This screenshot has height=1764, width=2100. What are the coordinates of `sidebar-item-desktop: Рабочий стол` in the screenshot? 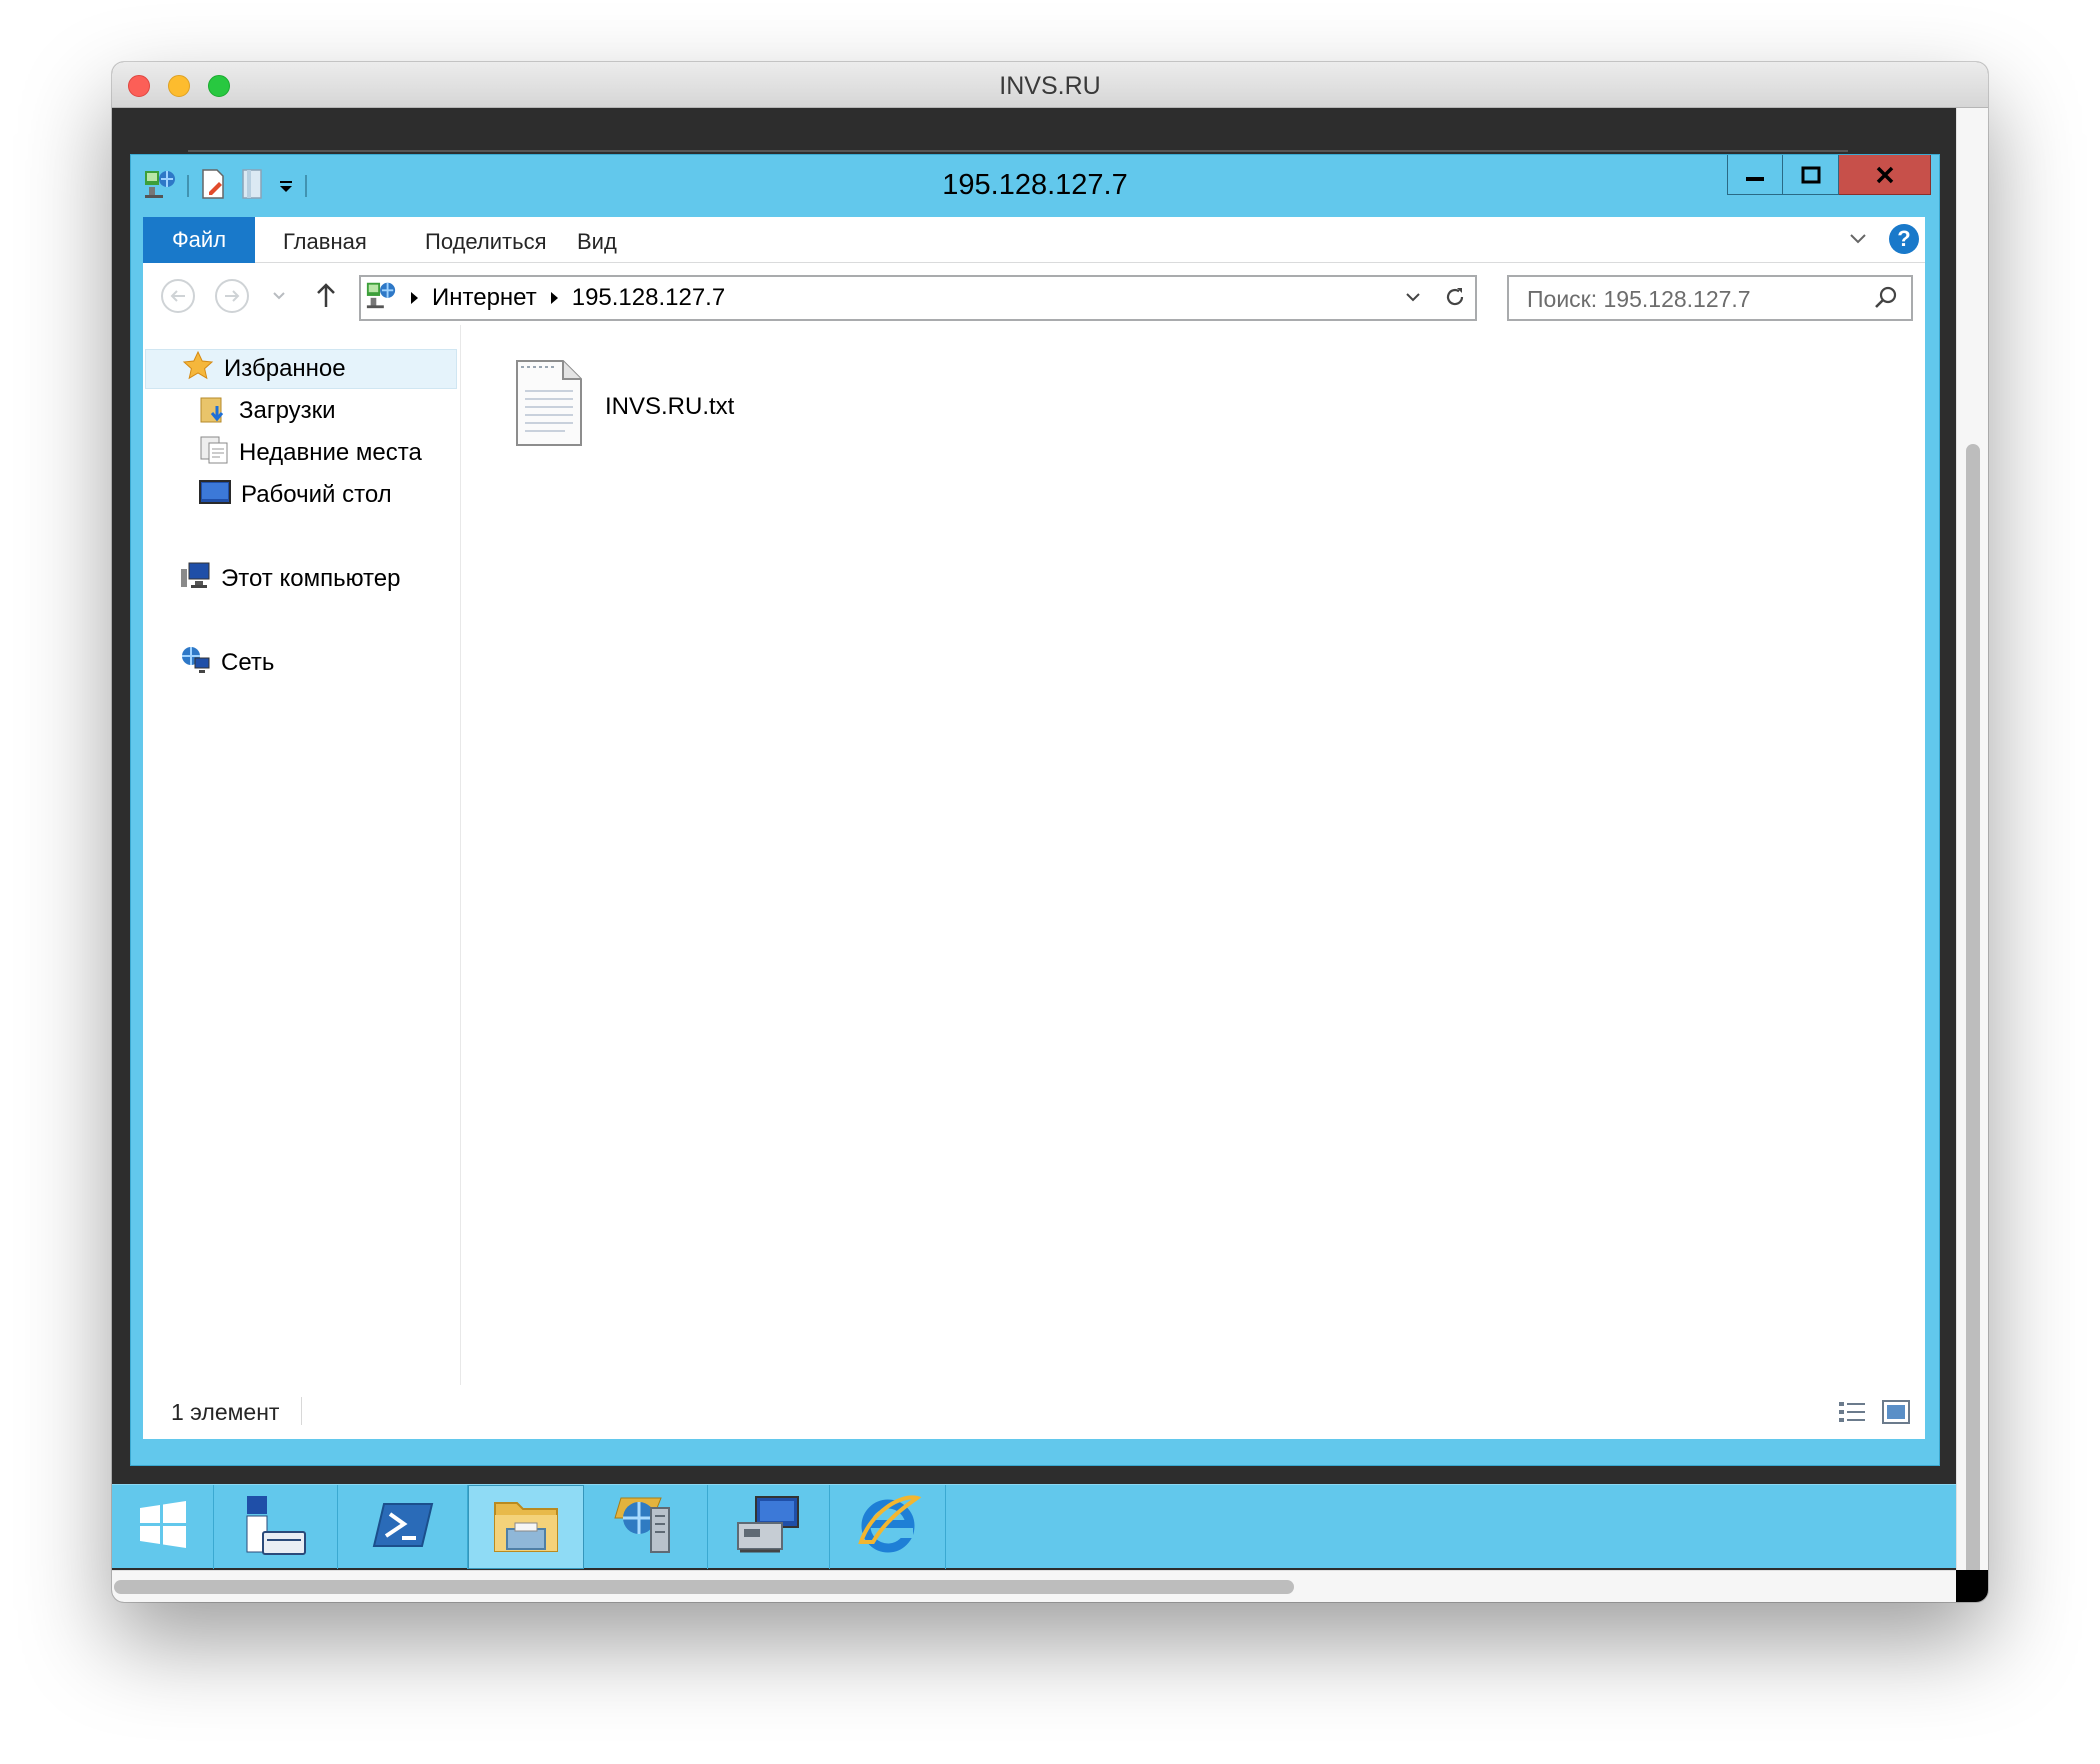 It's located at (295, 495).